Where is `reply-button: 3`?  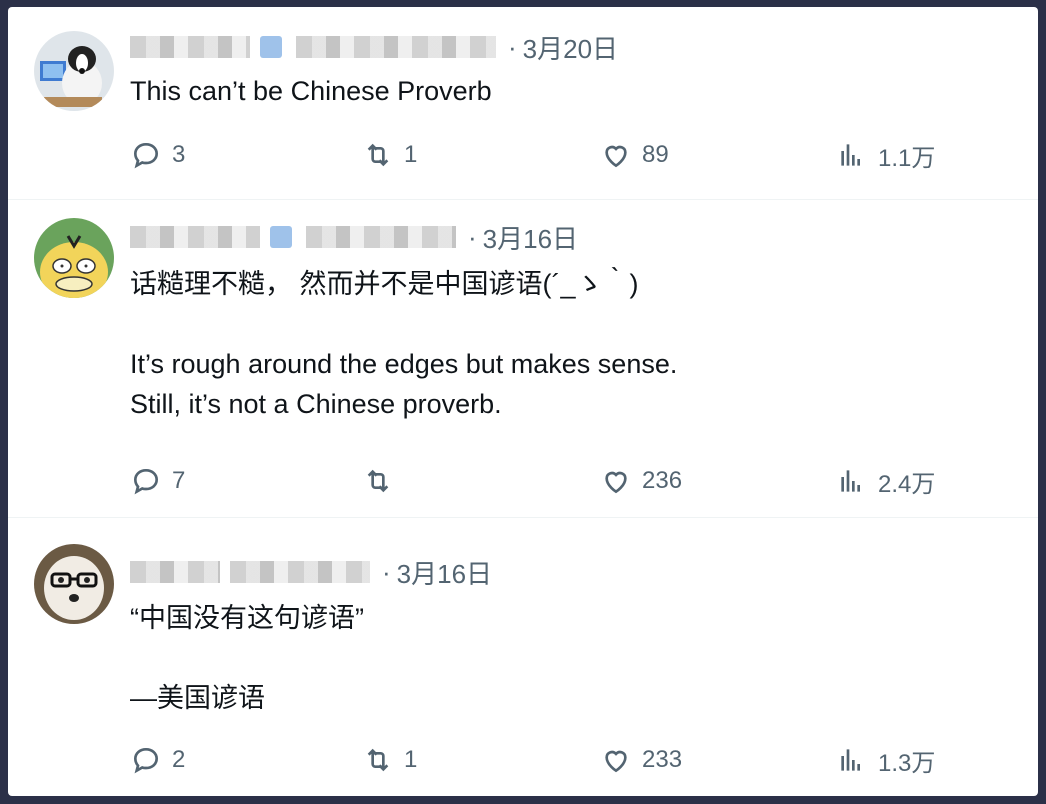 reply-button: 3 is located at coordinates (157, 155).